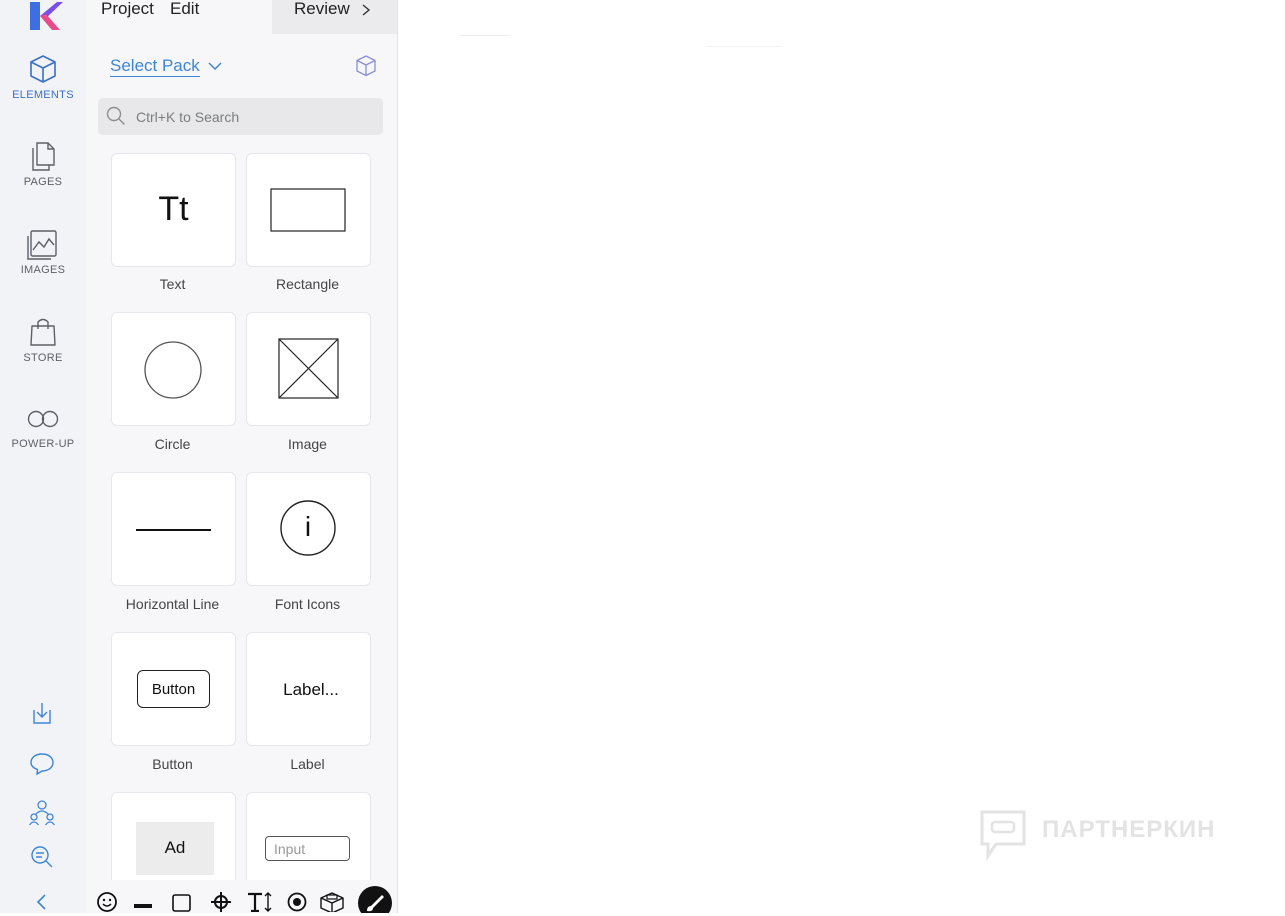 The height and width of the screenshot is (916, 1285). I want to click on element-tile-text: Tt, so click(173, 210).